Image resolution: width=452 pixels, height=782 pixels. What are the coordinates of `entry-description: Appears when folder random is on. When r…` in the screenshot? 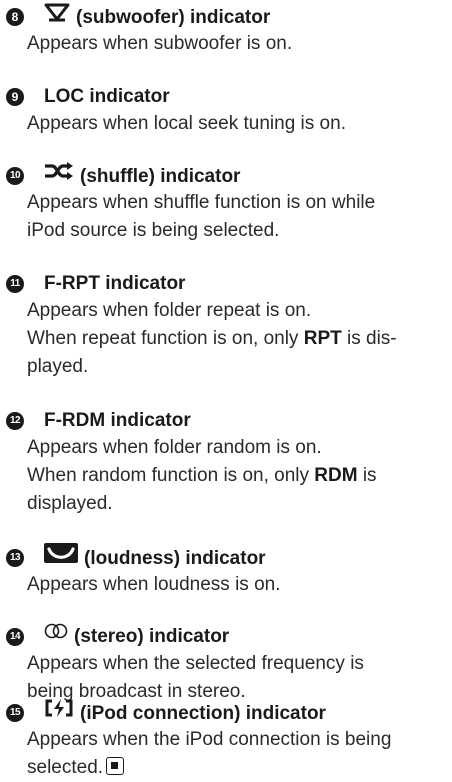 It's located at (202, 476).